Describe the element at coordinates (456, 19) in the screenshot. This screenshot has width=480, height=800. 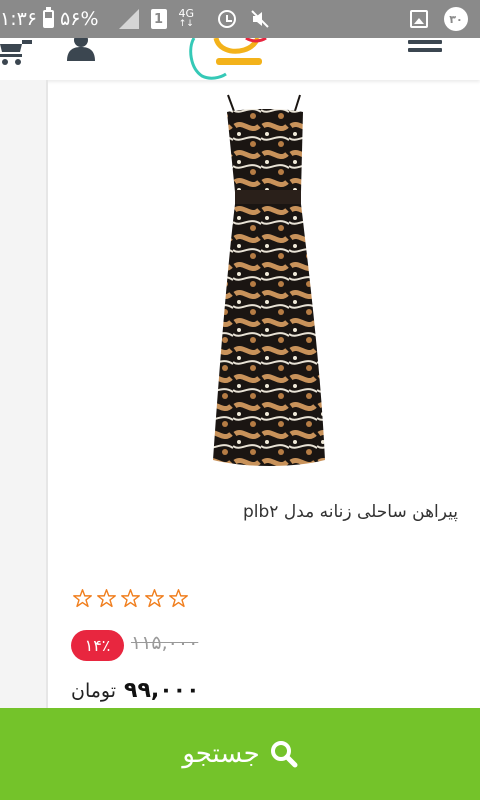
I see `notification-badge: ۳۰` at that location.